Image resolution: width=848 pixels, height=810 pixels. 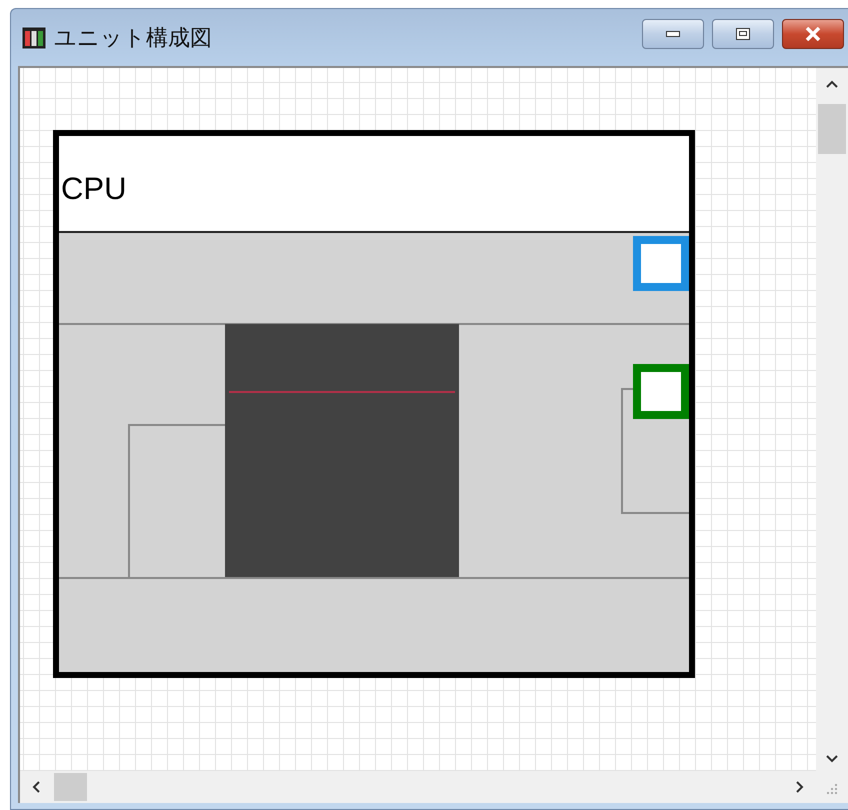 I want to click on window-title: ユニット構成図, so click(x=133, y=38).